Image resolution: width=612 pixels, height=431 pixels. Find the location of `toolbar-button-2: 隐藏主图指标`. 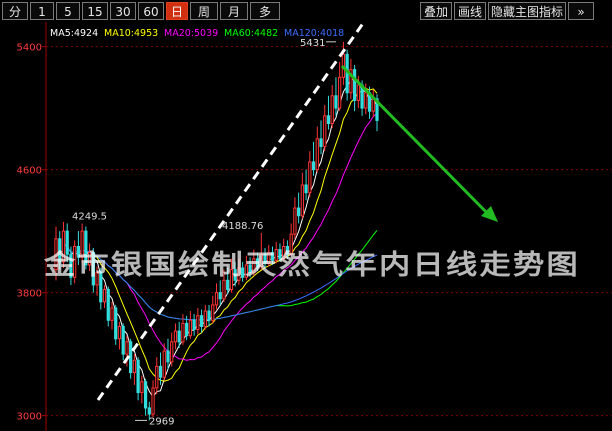

toolbar-button-2: 隐藏主图指标 is located at coordinates (527, 11).